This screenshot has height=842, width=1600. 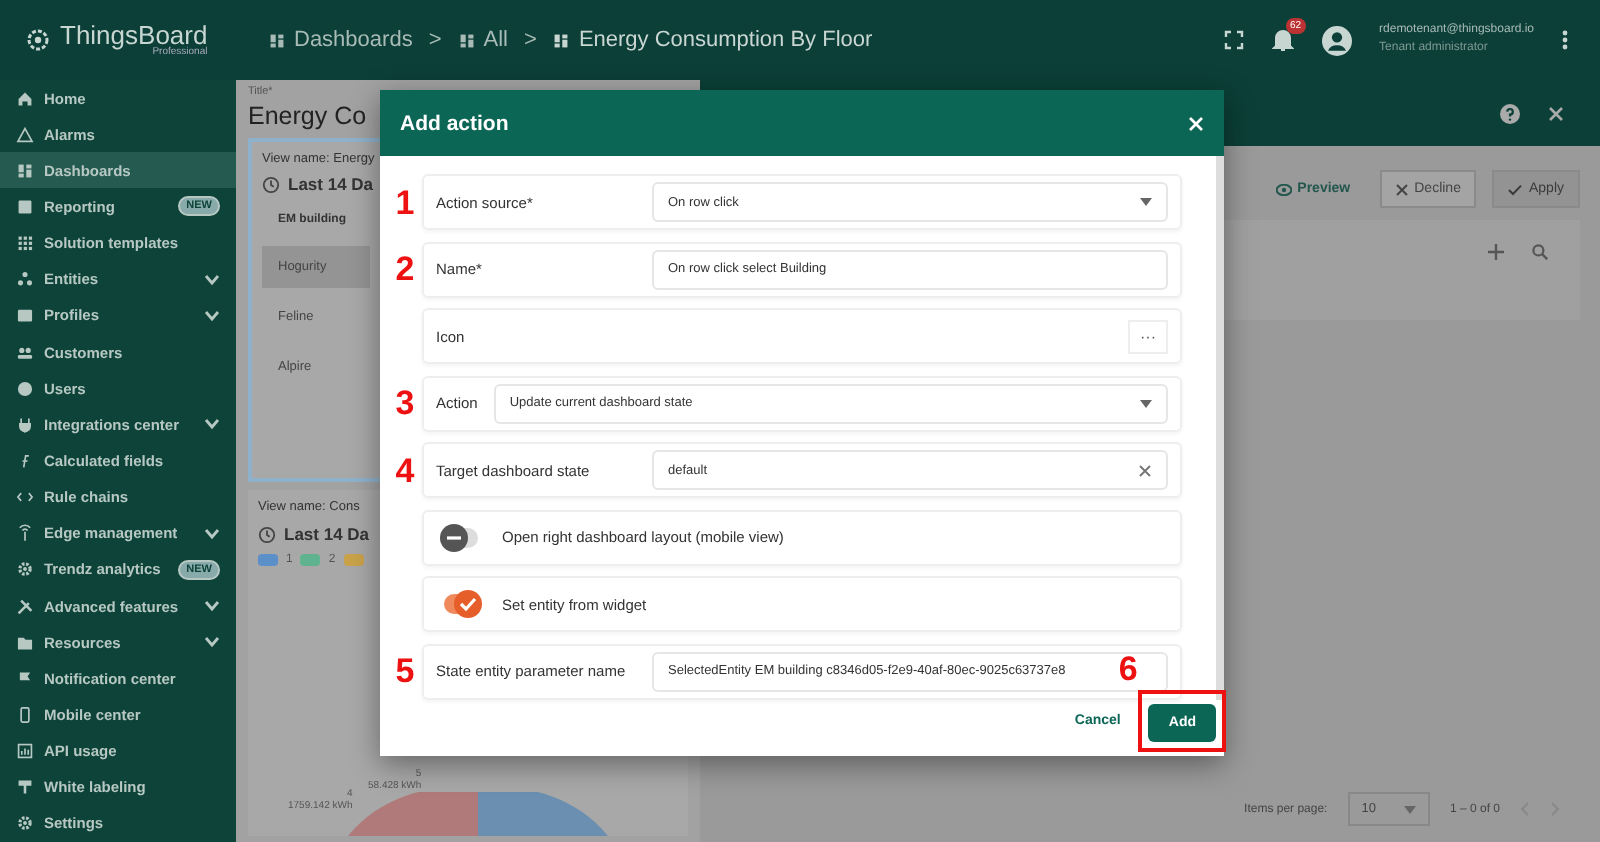 I want to click on folder-icon, so click(x=25, y=642).